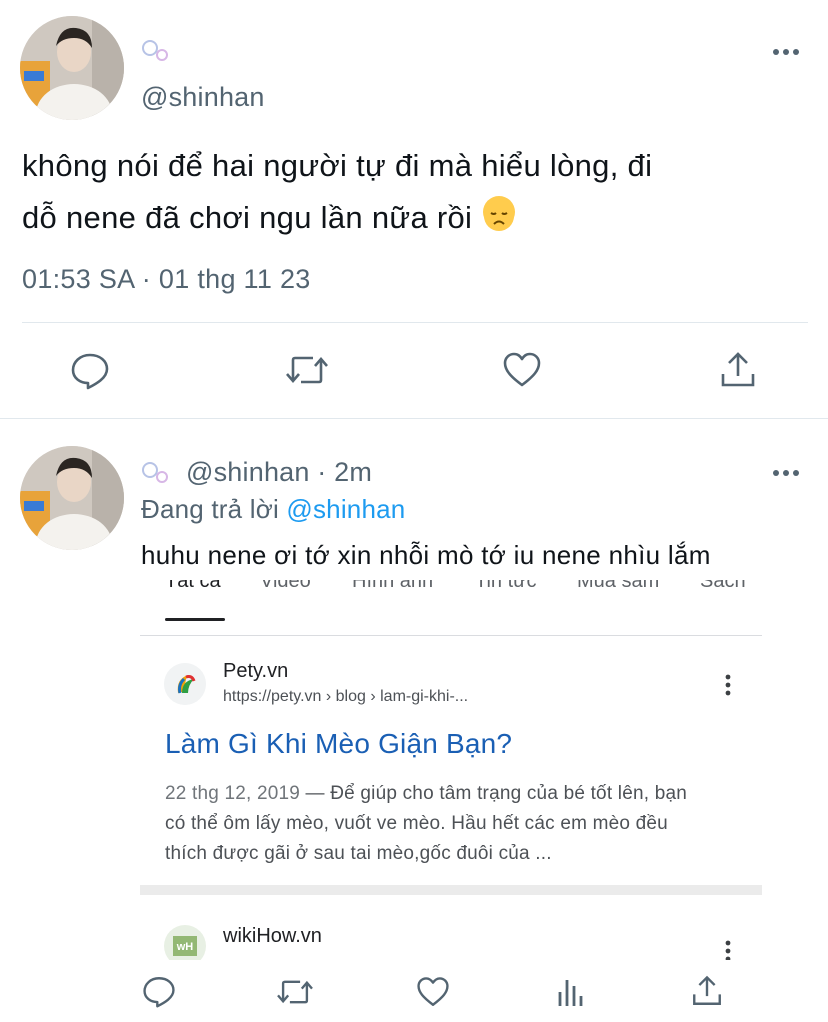 This screenshot has width=828, height=1022. Describe the element at coordinates (345, 509) in the screenshot. I see `replying-to-link: @shinhan` at that location.